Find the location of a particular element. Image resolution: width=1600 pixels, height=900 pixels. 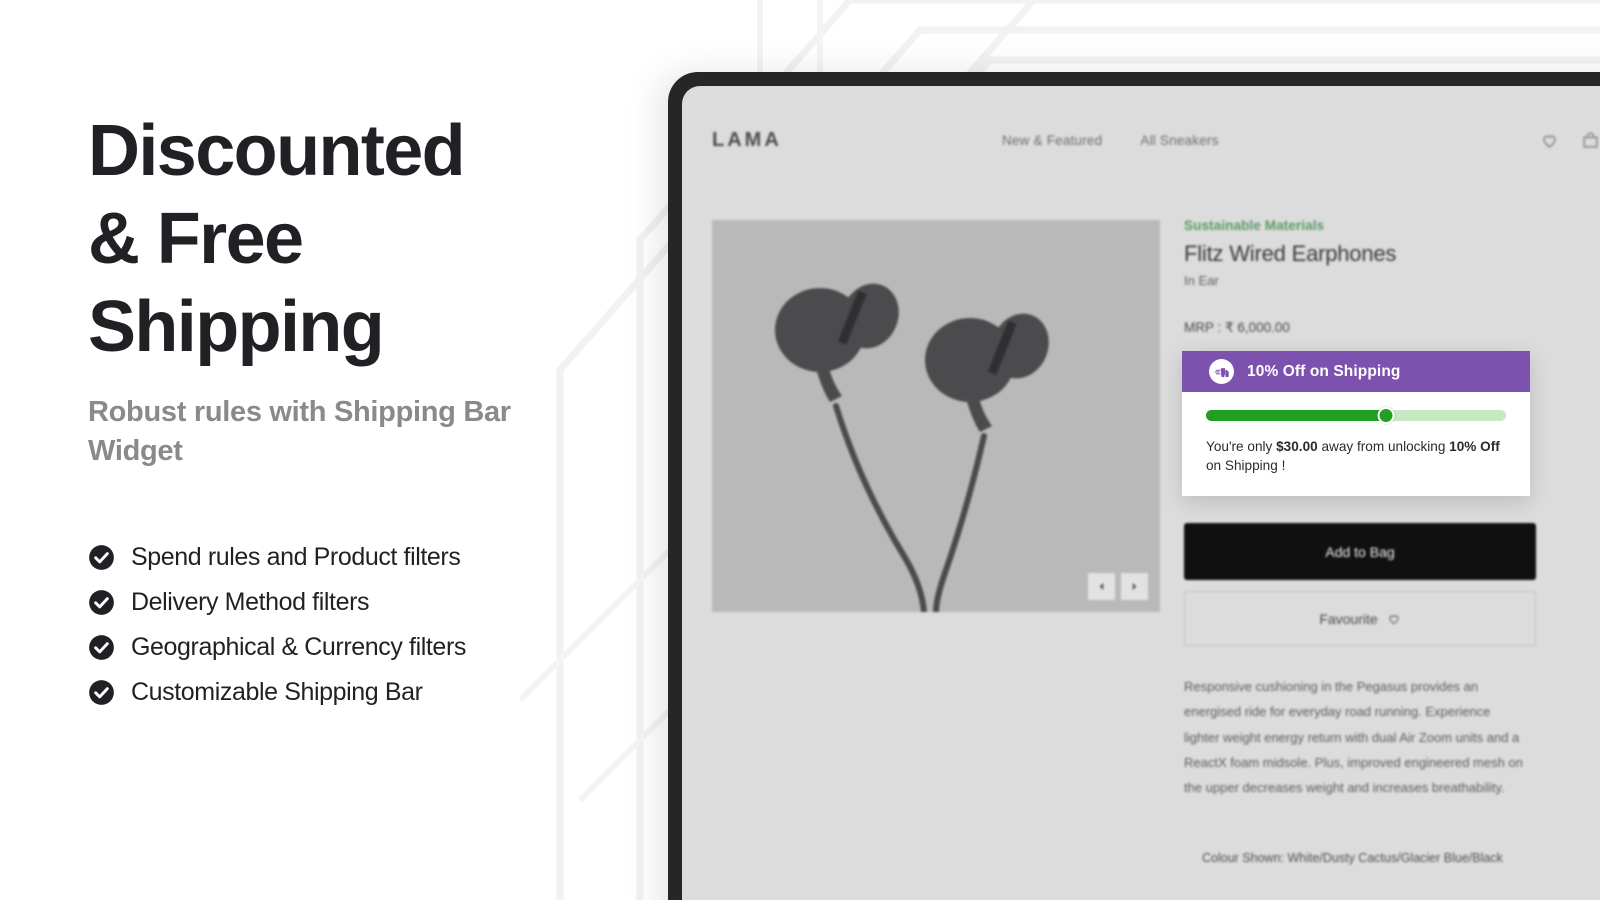

nav-item-all-sneakers: All Sneakers is located at coordinates (1179, 140).